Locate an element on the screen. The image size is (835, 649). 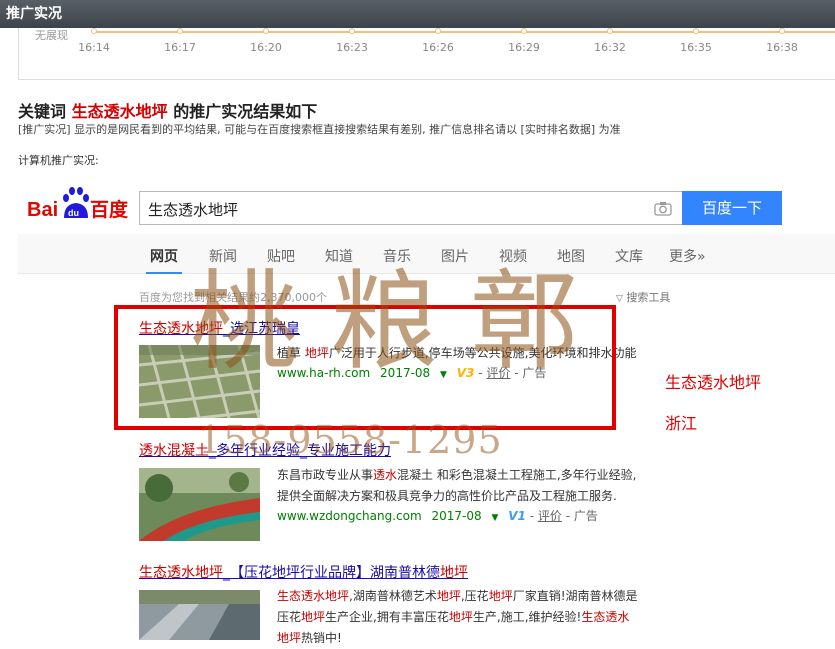
ad-desc-text: ,湖南普林德艺术 is located at coordinates (393, 596).